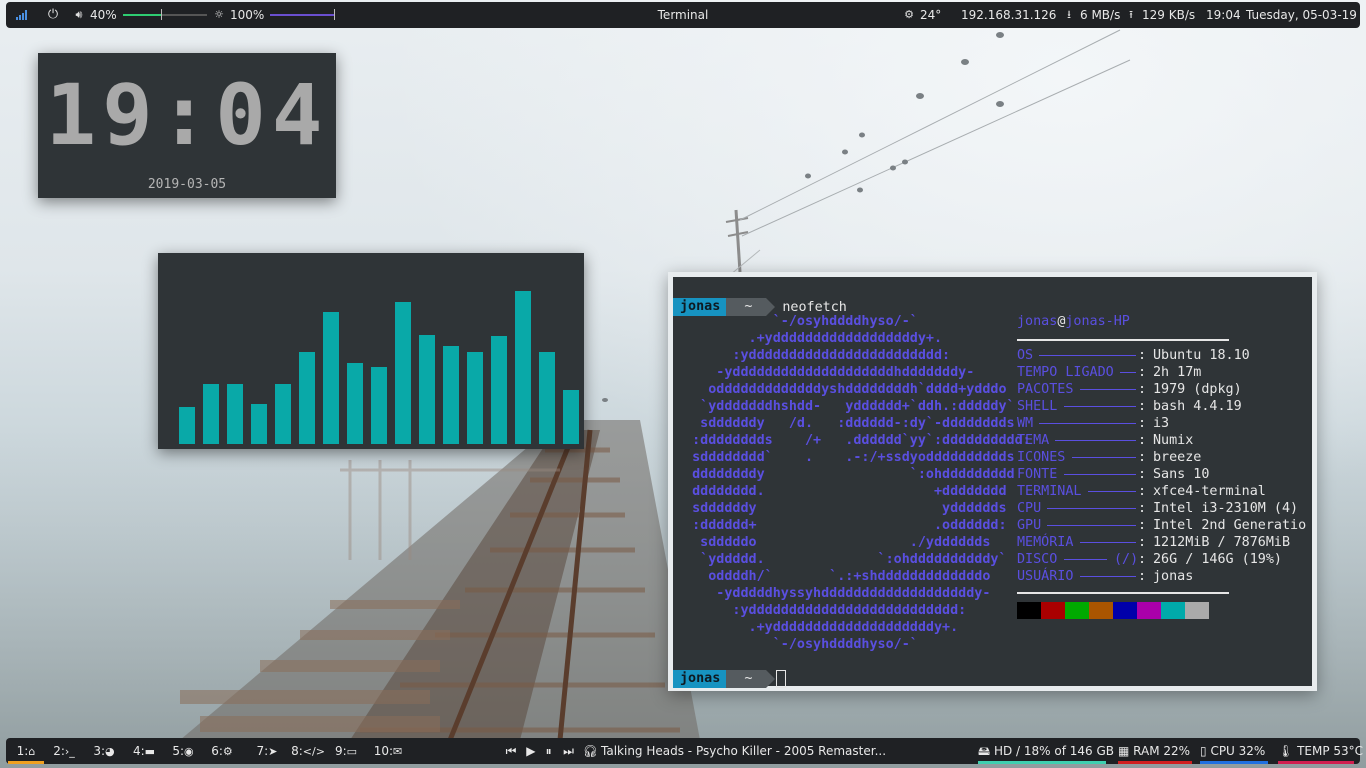  I want to click on ascii-line: :dddddddds /+ .dddddd`yy`:dddddddddd:, so click(853, 440).